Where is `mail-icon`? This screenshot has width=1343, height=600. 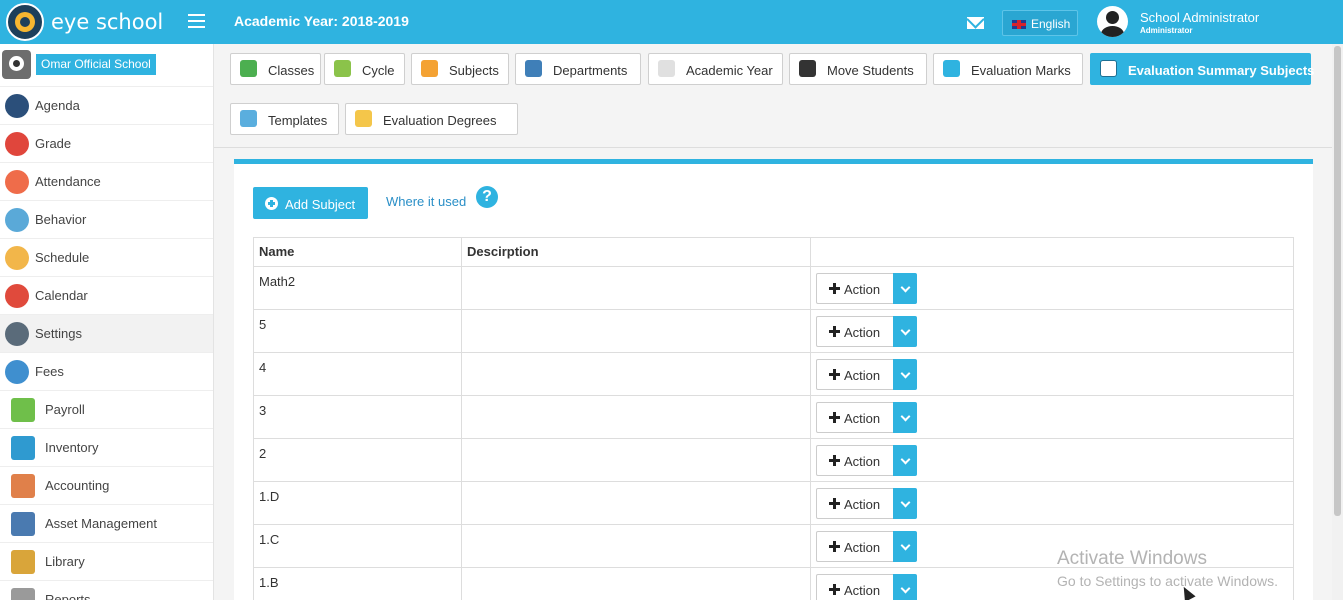 mail-icon is located at coordinates (975, 23).